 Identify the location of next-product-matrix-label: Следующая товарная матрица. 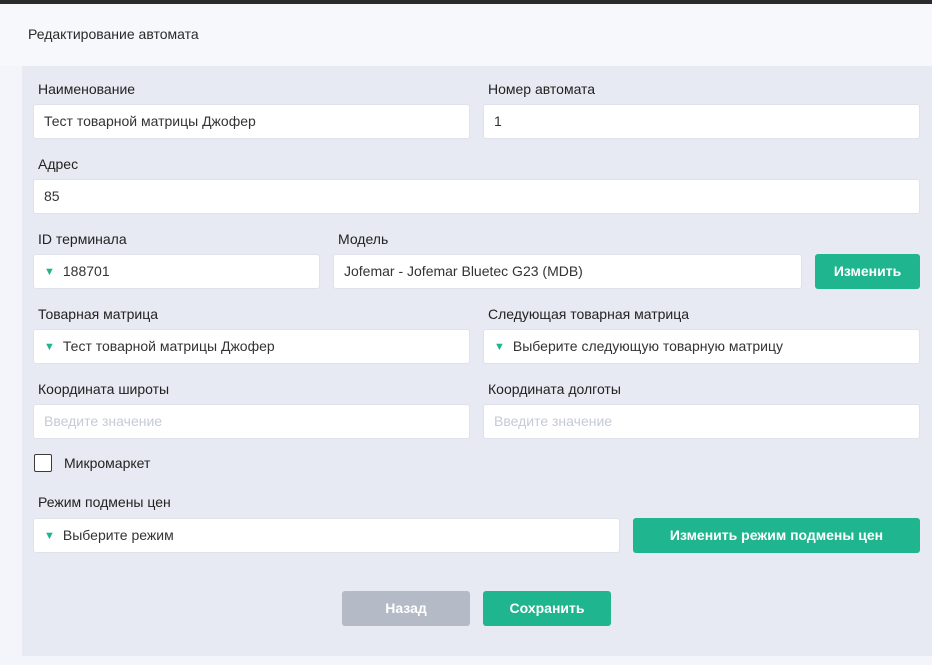
(589, 314).